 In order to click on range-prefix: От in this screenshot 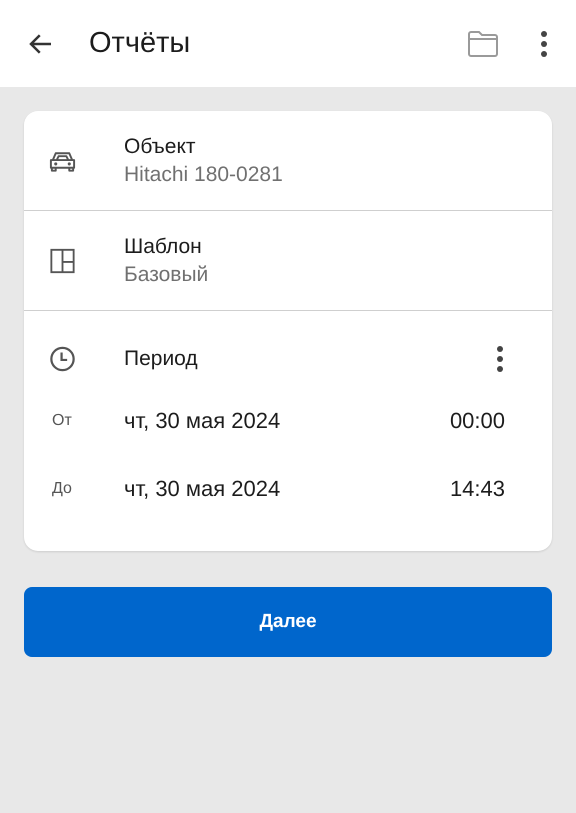, I will do `click(62, 421)`.